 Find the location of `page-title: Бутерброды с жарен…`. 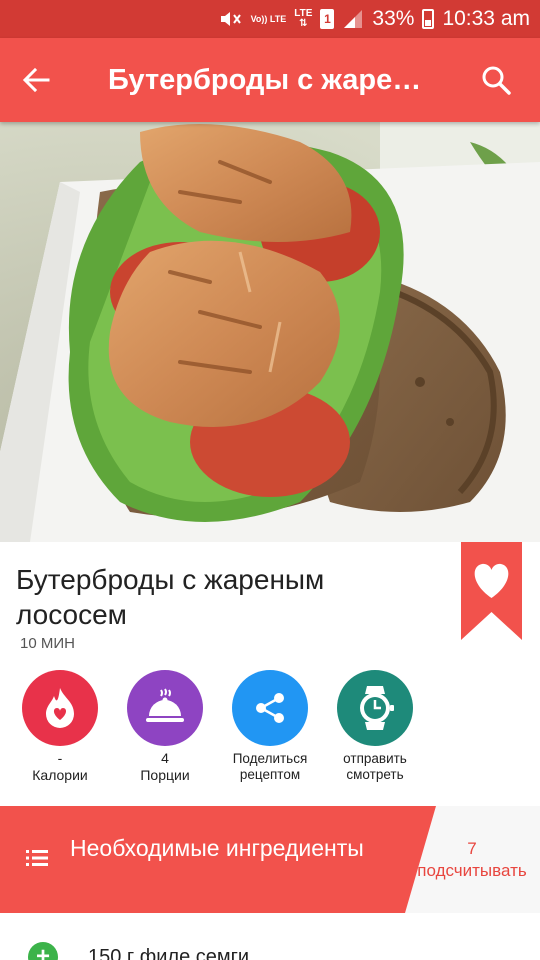

page-title: Бутерброды с жарен… is located at coordinates (273, 80).